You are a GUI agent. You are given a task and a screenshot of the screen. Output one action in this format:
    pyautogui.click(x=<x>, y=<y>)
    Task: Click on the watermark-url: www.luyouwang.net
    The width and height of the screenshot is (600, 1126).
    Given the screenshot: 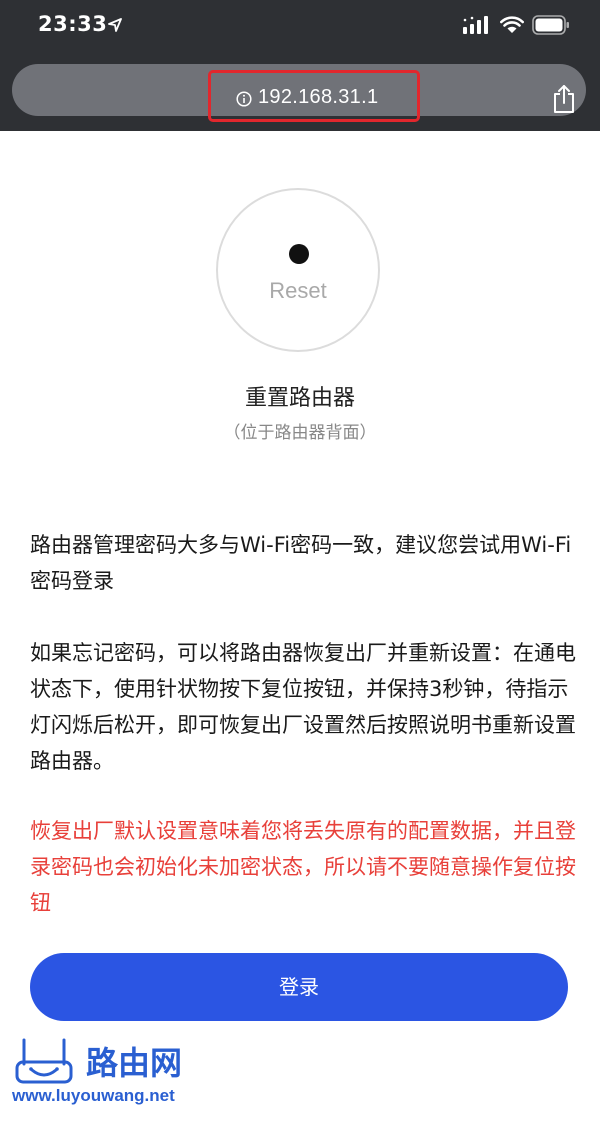 What is the action you would take?
    pyautogui.click(x=93, y=1095)
    